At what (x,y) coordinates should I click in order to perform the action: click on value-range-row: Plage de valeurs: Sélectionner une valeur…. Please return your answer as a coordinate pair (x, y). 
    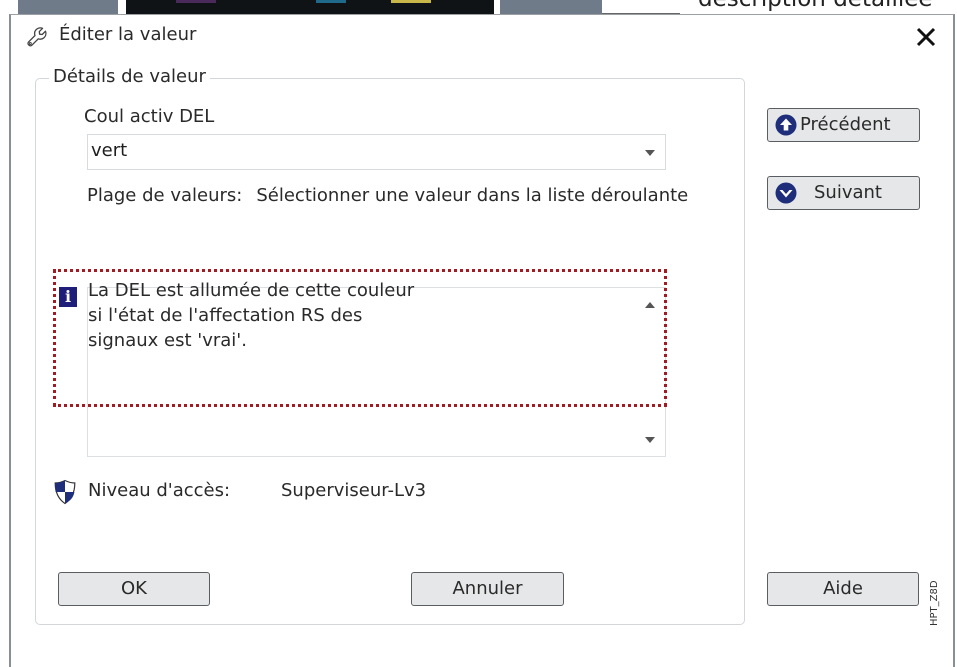
    Looking at the image, I should click on (426, 195).